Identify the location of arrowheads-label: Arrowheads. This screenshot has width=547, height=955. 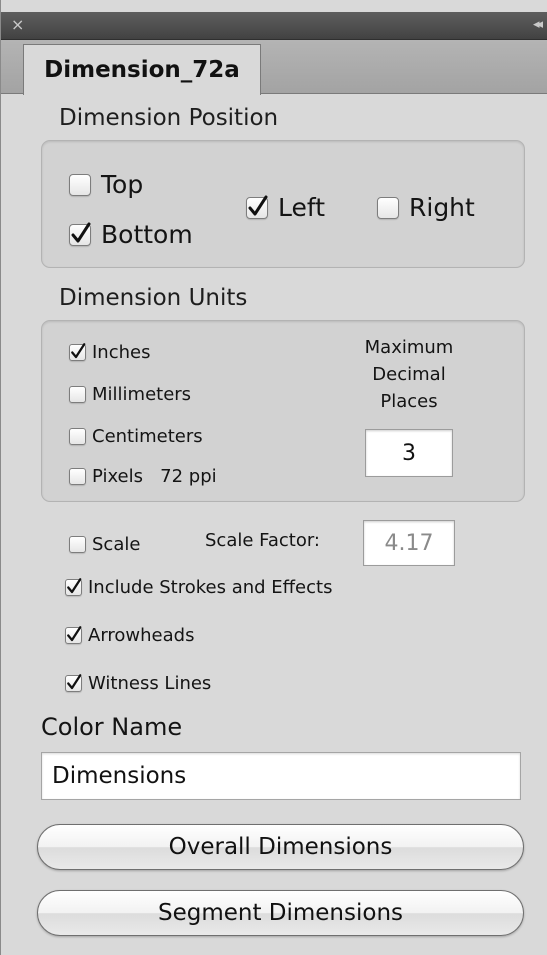
(141, 635).